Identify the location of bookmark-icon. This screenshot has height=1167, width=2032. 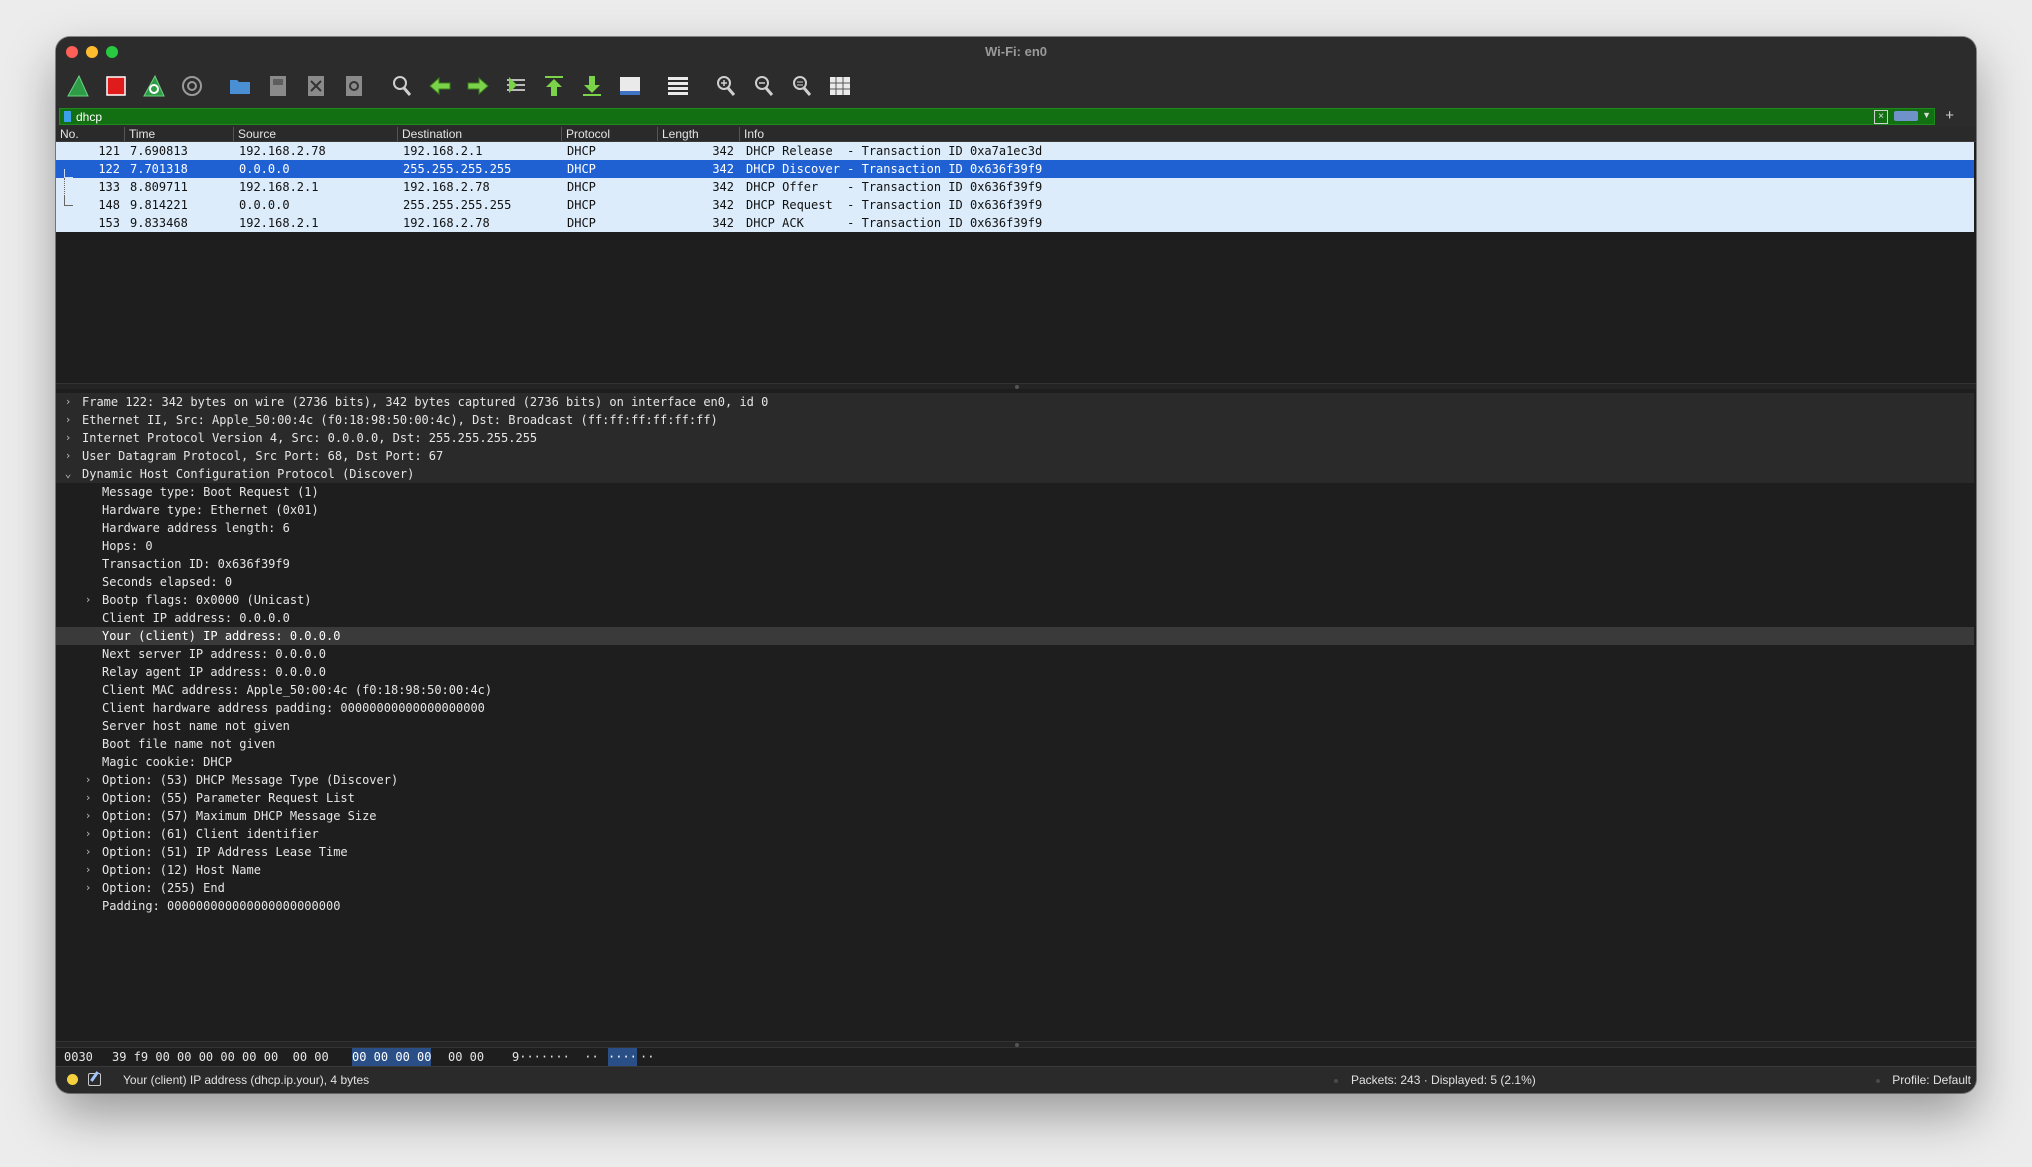
(67, 116).